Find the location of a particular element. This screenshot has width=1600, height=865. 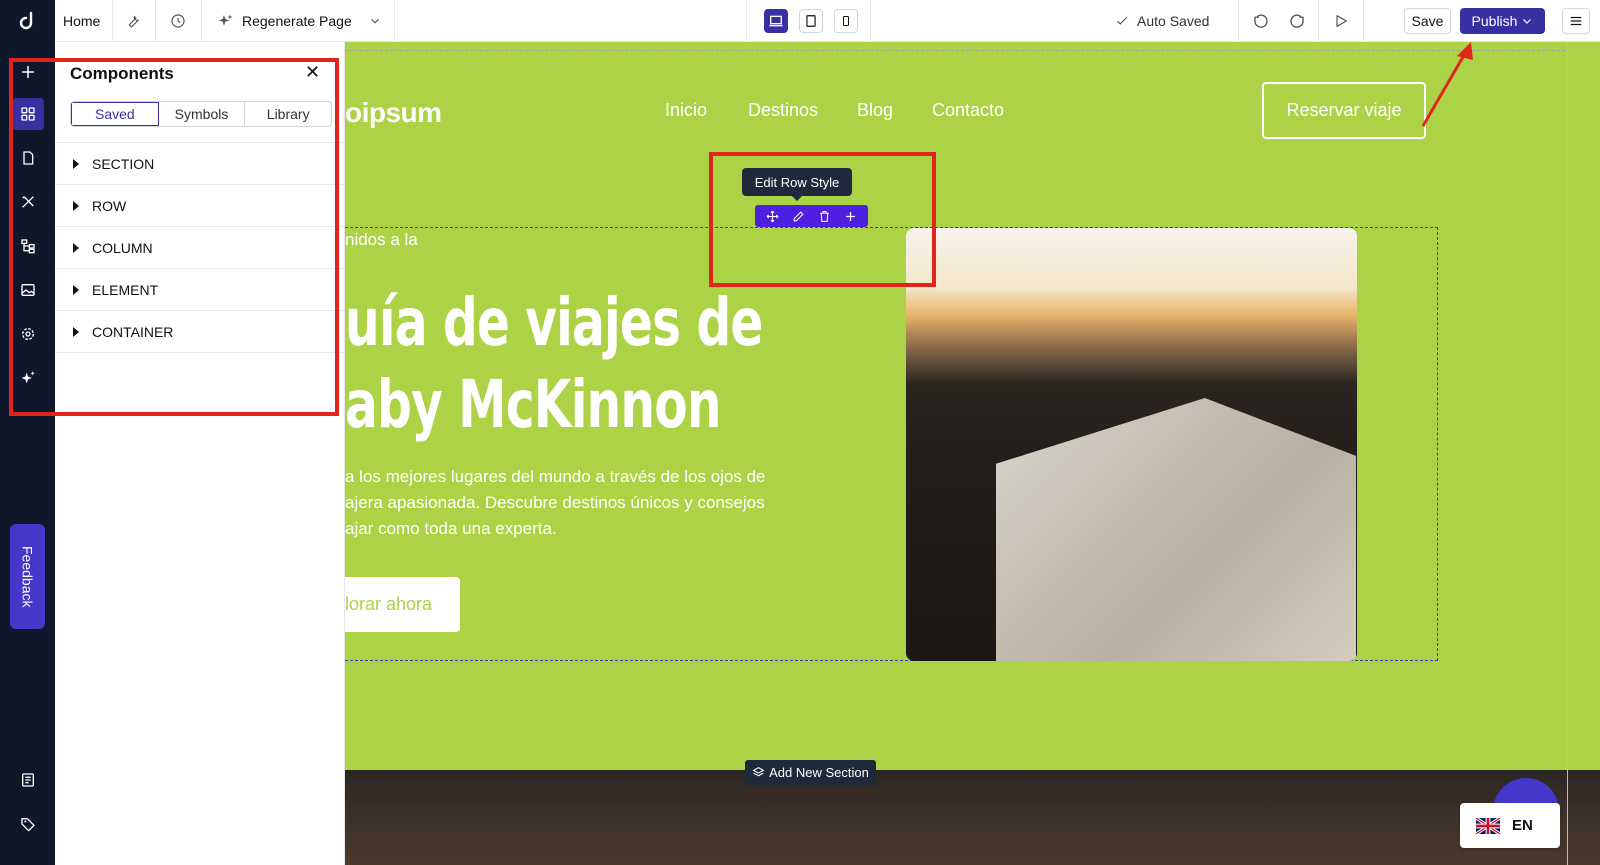

nav-link-blog: Blog is located at coordinates (875, 110).